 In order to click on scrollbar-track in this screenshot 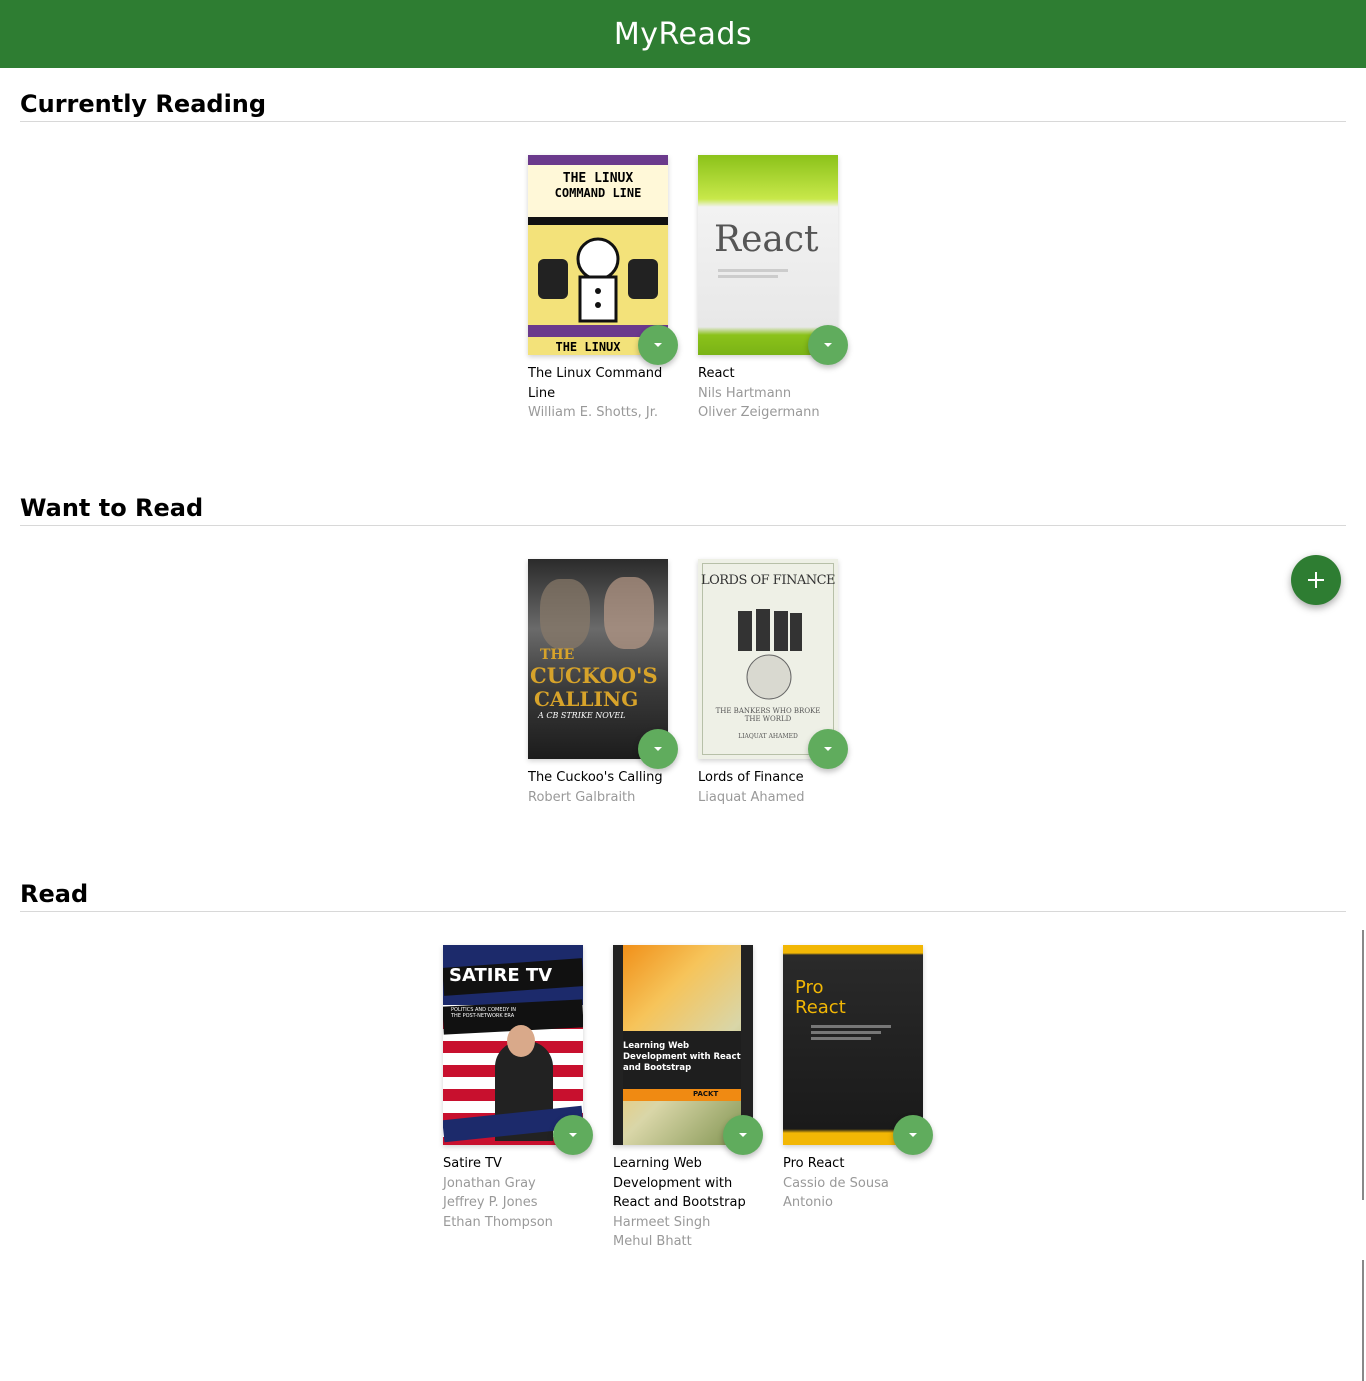, I will do `click(1363, 1320)`.